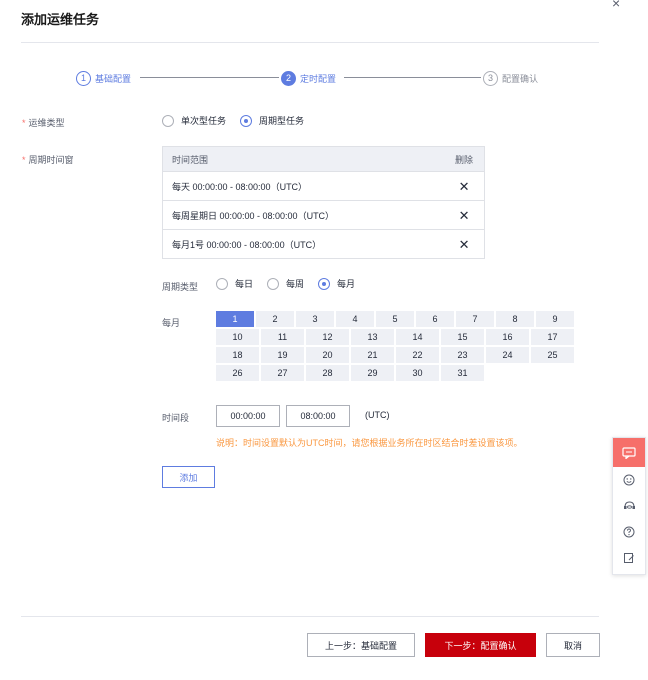 This screenshot has width=648, height=680. Describe the element at coordinates (282, 121) in the screenshot. I see `radio-label: 周期型任务` at that location.